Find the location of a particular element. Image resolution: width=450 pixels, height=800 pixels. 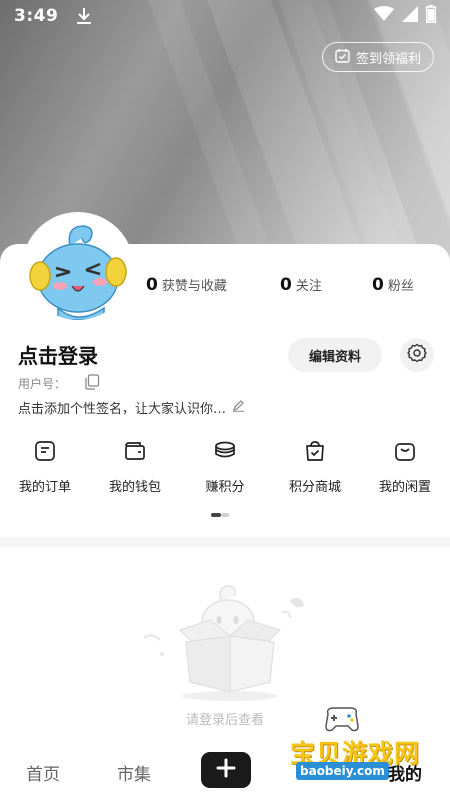

daily-signin-label: 签到领福利 is located at coordinates (388, 59).